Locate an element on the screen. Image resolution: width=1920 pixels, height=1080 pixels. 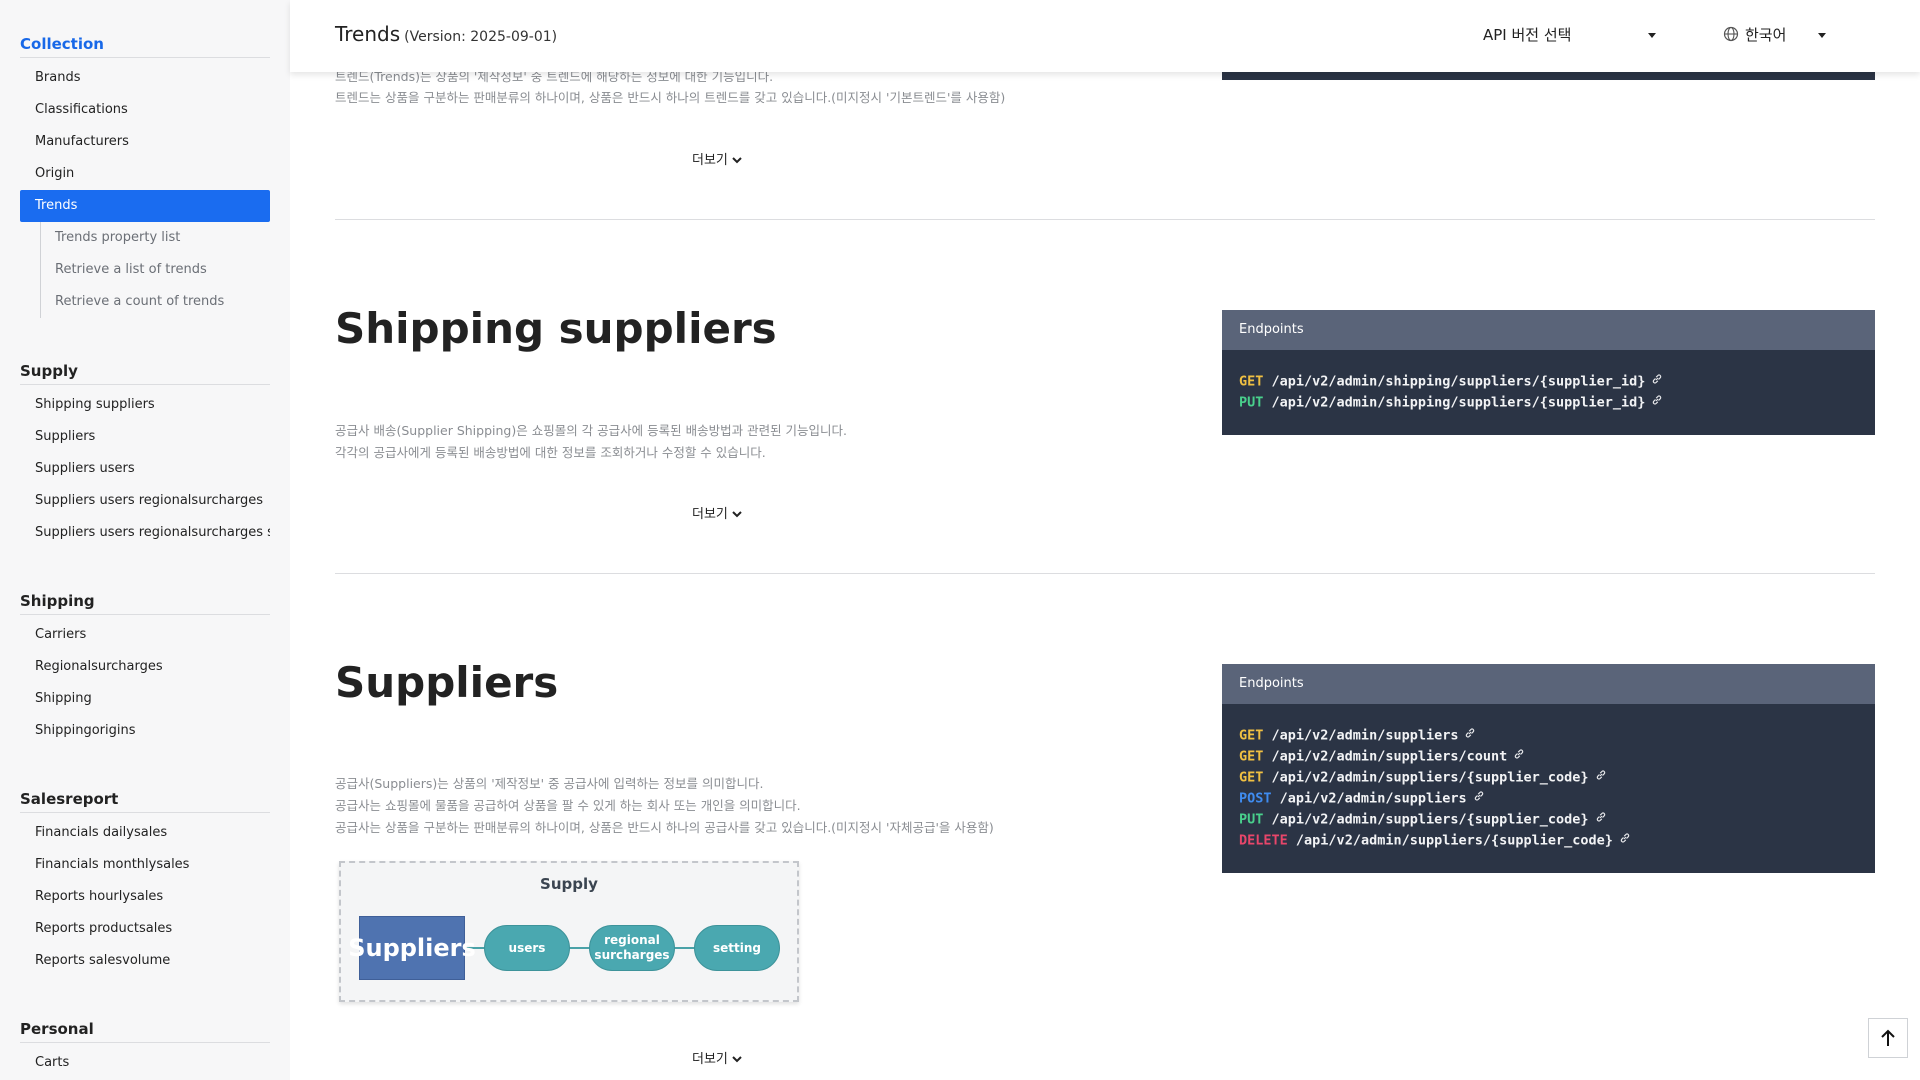
sidebar-item-brands: Brands is located at coordinates (145, 78).